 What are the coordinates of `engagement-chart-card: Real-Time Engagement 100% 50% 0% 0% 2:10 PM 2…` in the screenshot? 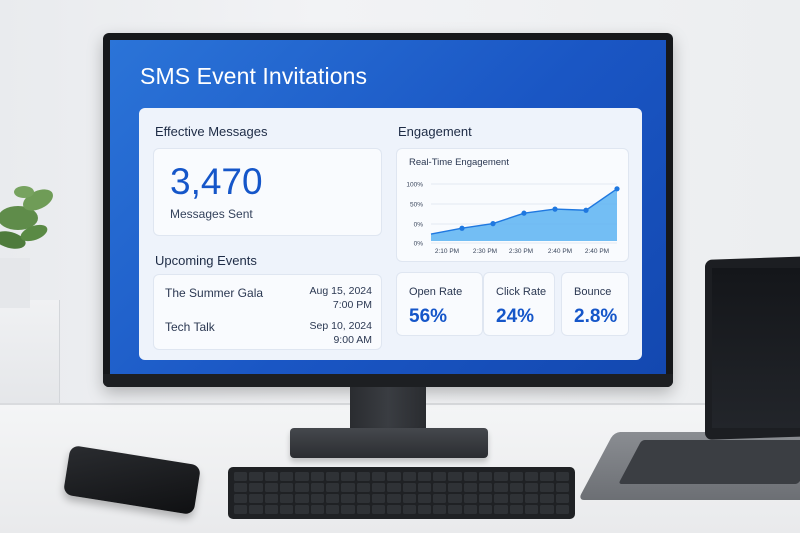 It's located at (512, 205).